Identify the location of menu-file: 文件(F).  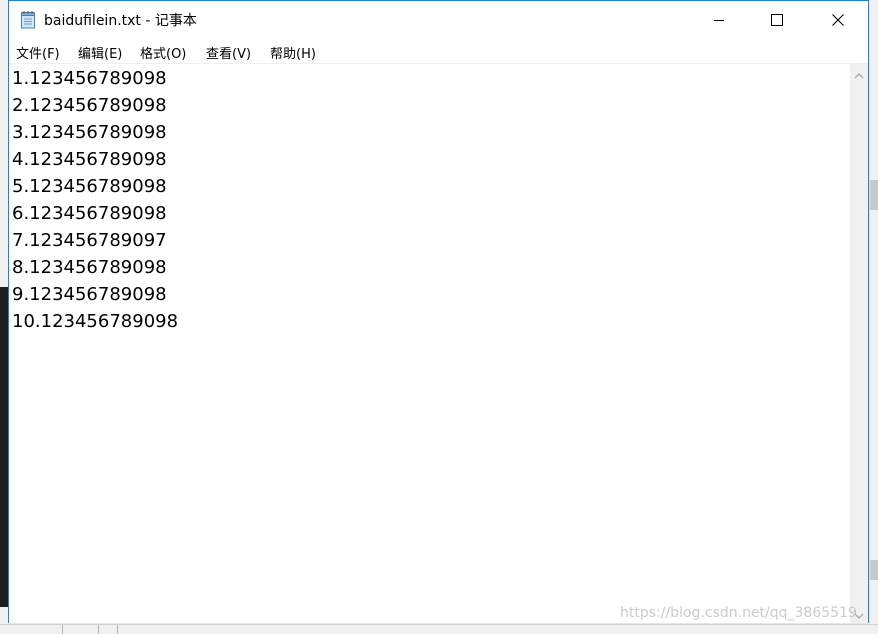
(38, 52).